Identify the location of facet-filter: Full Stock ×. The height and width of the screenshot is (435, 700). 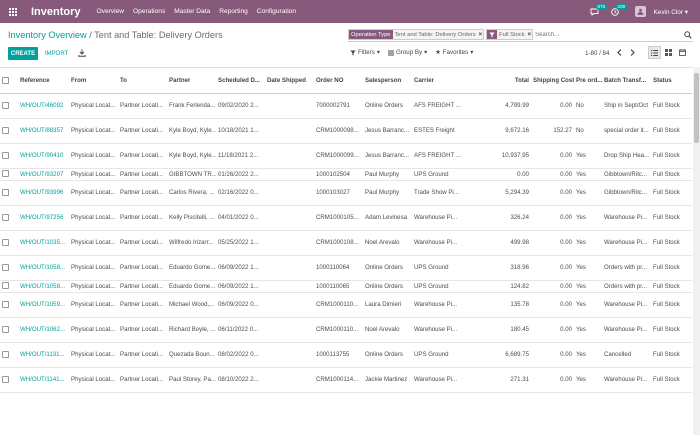
(510, 34).